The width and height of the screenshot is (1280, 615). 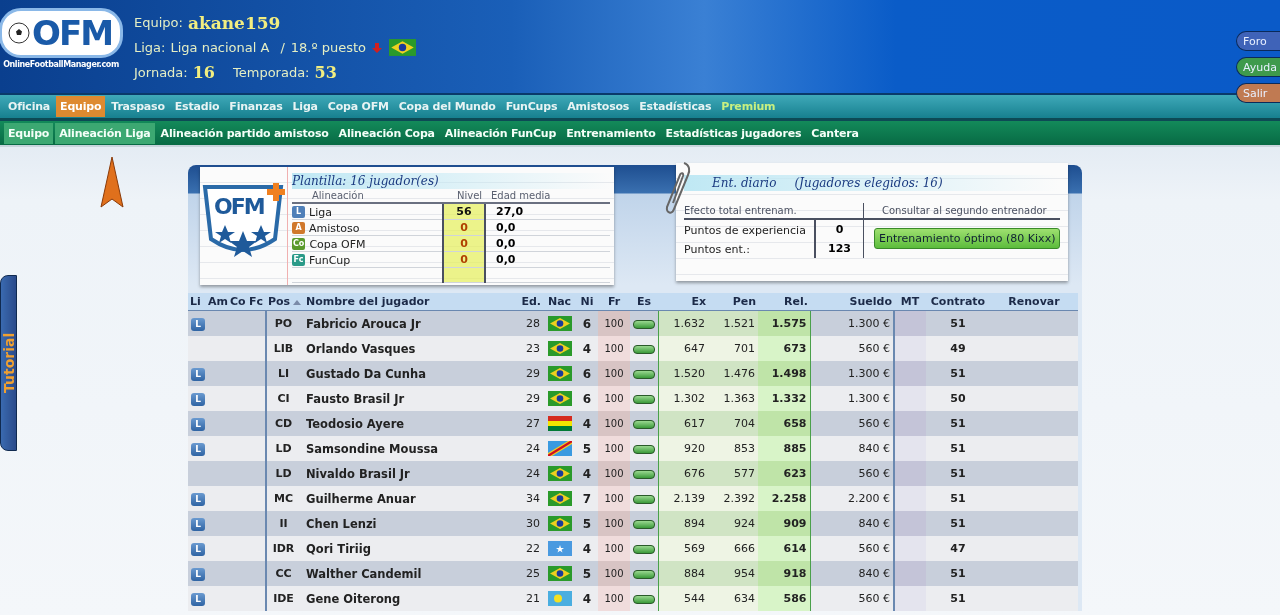 What do you see at coordinates (217, 302) in the screenshot?
I see `column-header: Am` at bounding box center [217, 302].